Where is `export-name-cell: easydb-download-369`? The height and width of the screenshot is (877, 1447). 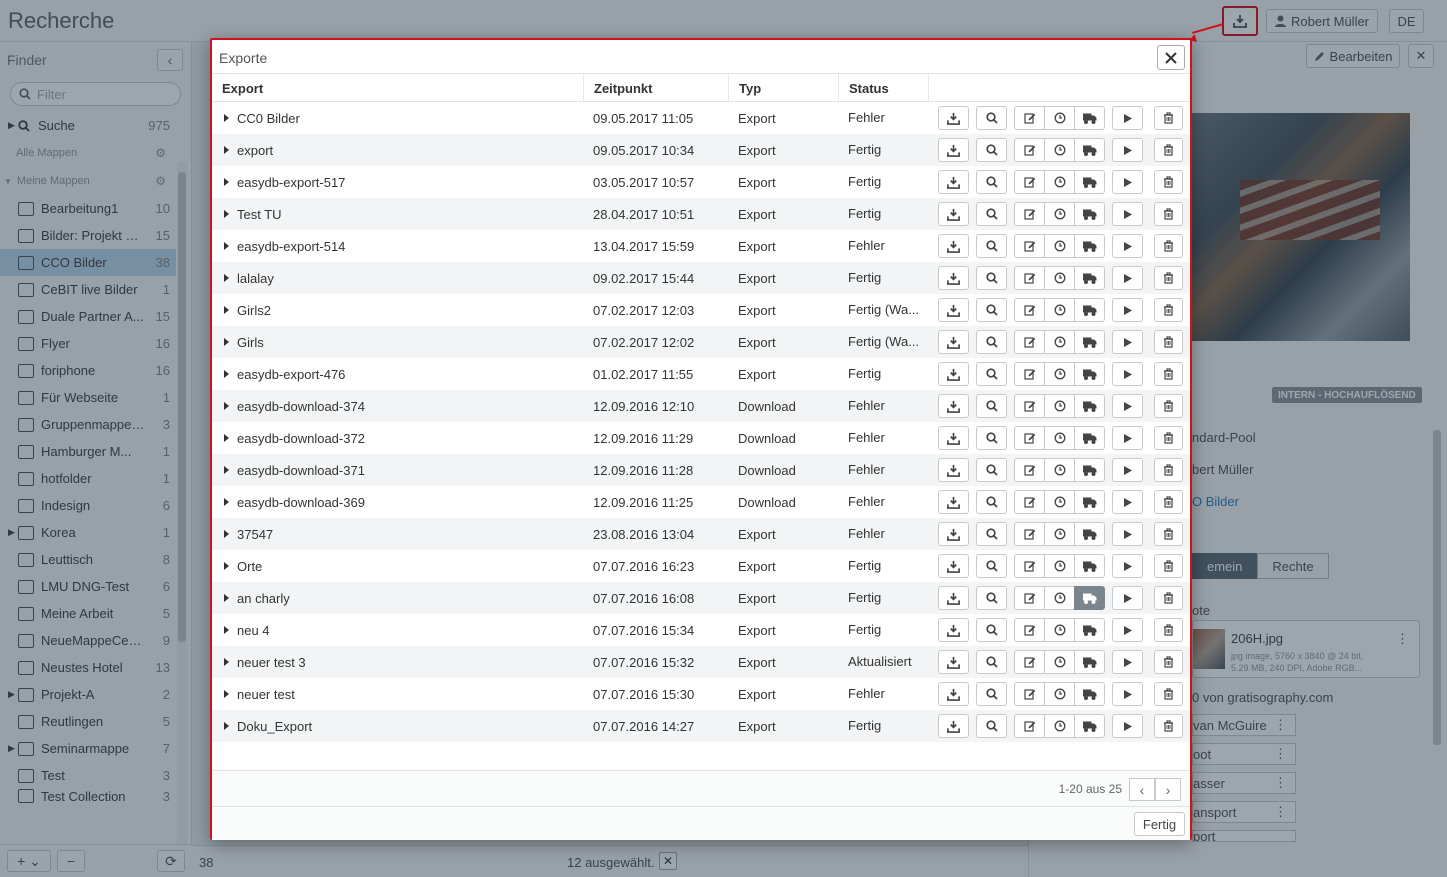
export-name-cell: easydb-download-369 is located at coordinates (401, 502).